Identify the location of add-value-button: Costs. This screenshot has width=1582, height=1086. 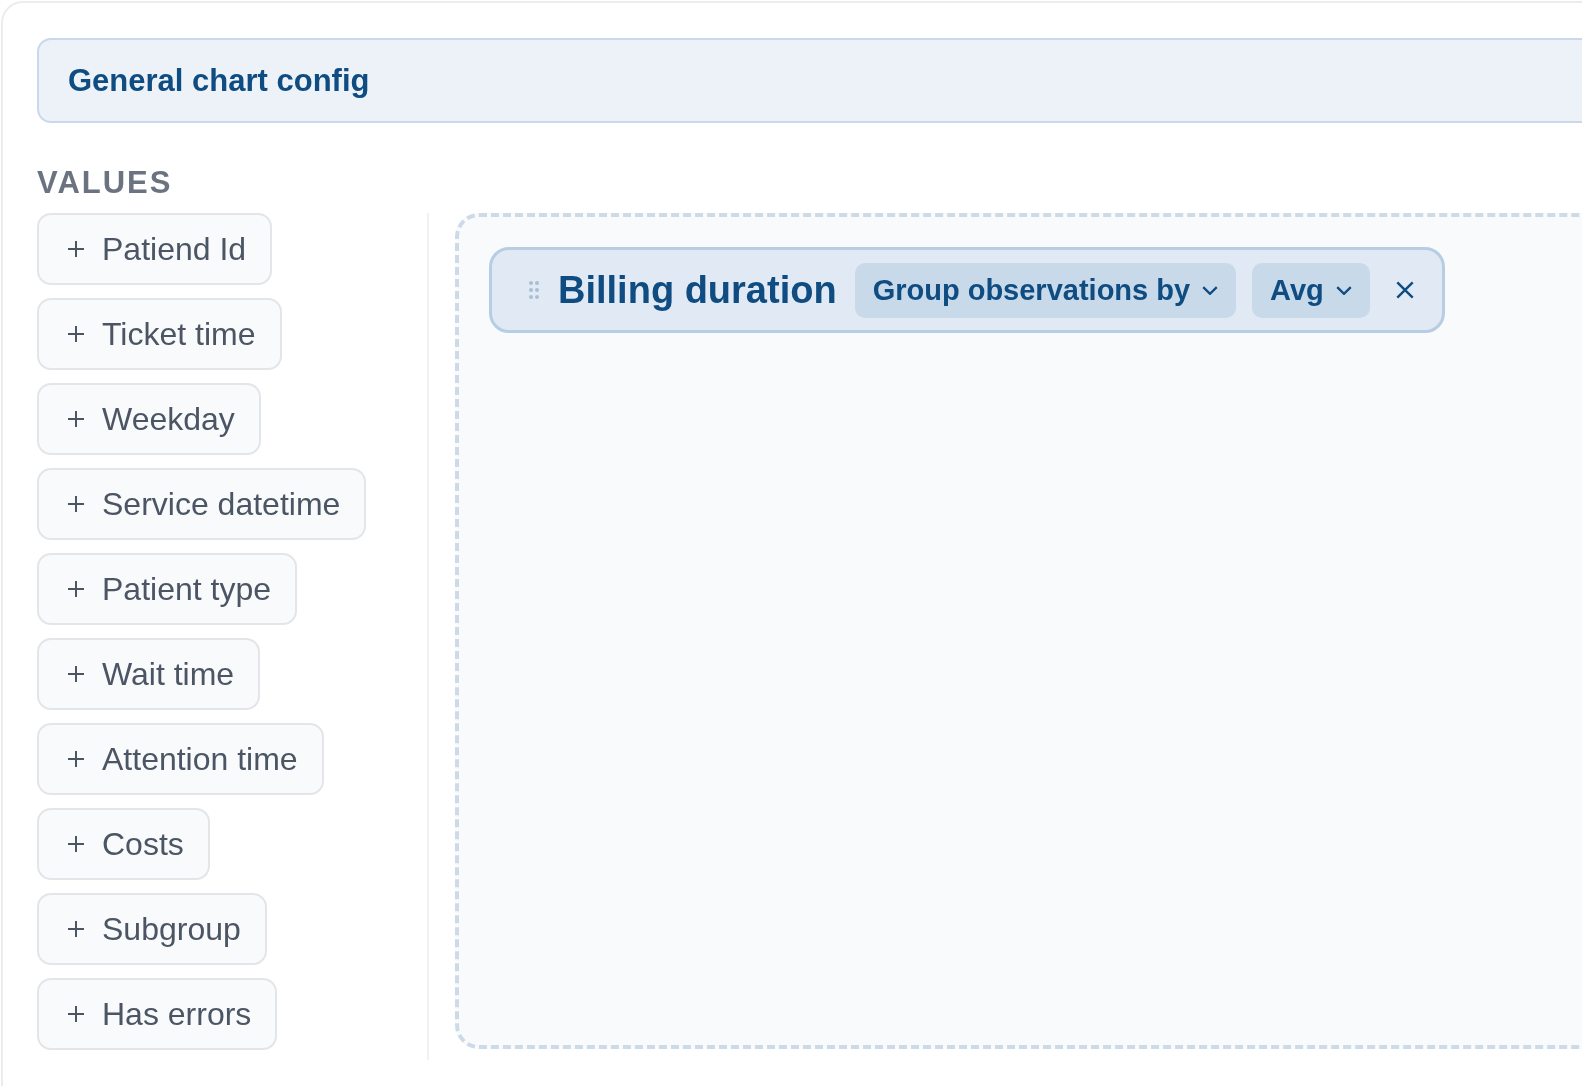
(123, 844).